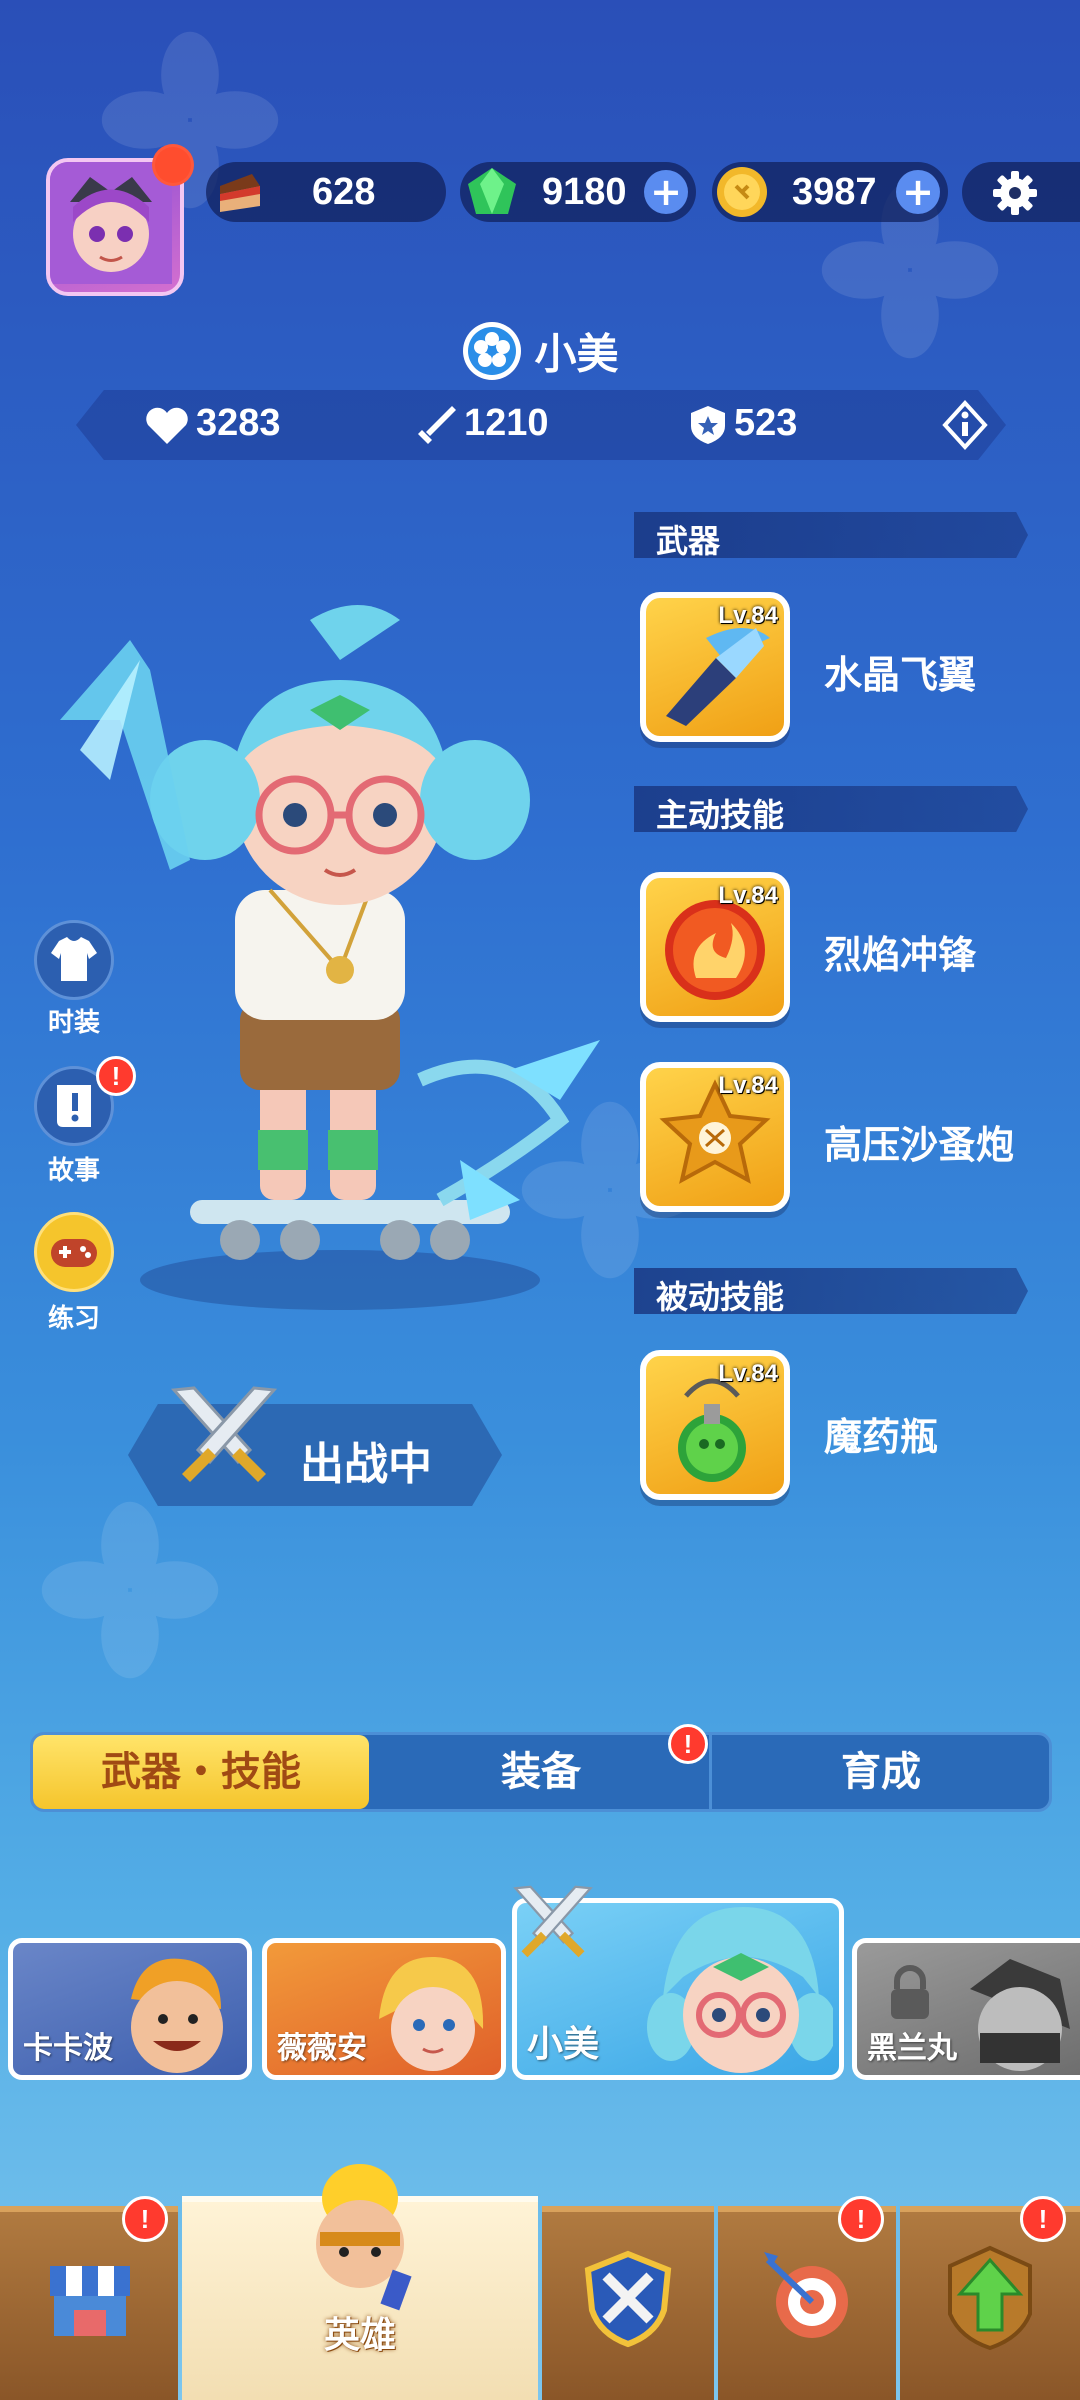  Describe the element at coordinates (130, 1590) in the screenshot. I see `background-flower-decoration` at that location.